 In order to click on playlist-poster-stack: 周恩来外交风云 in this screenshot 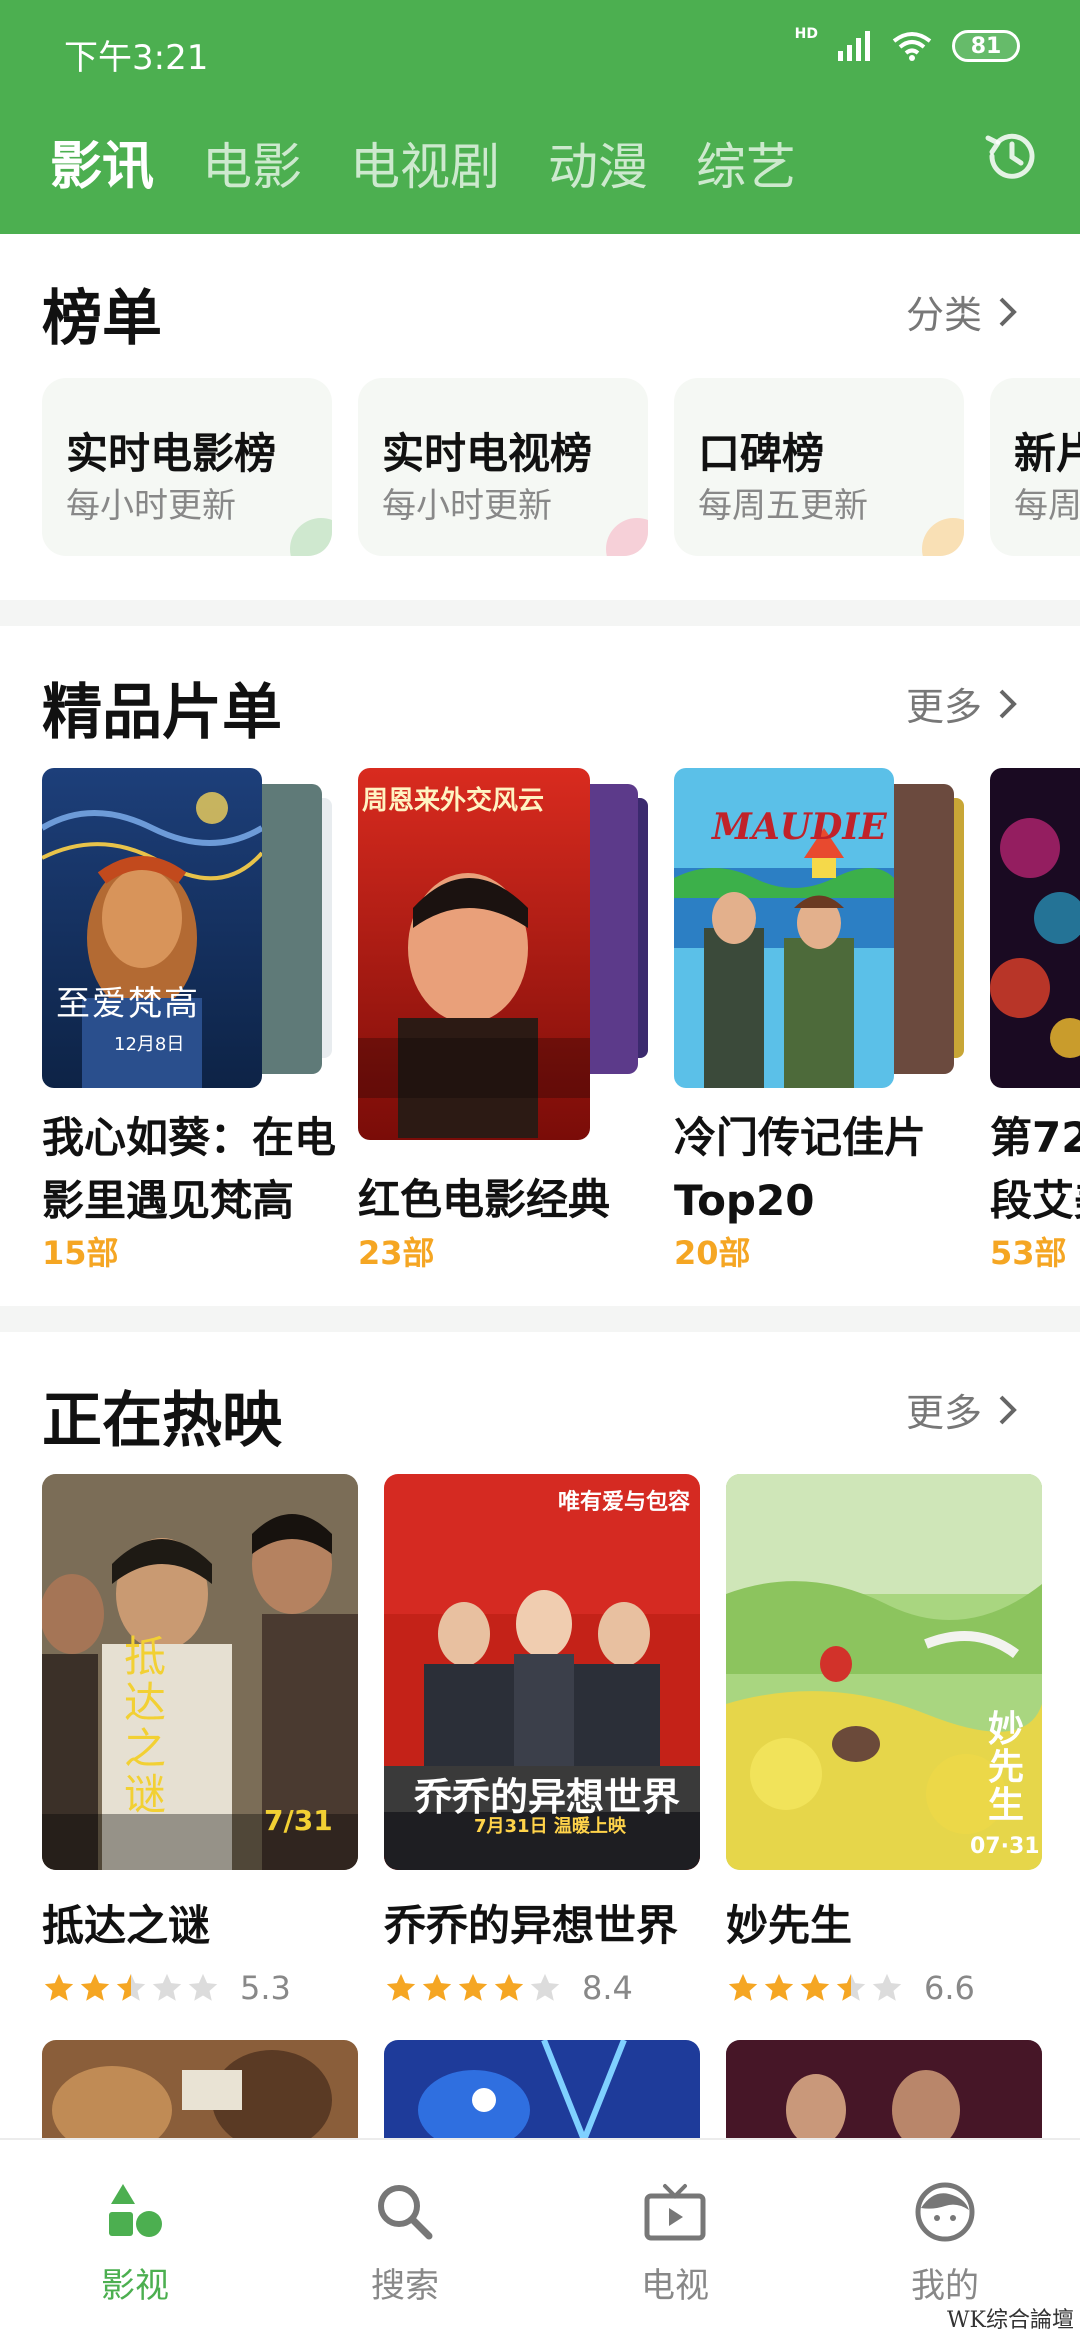, I will do `click(503, 954)`.